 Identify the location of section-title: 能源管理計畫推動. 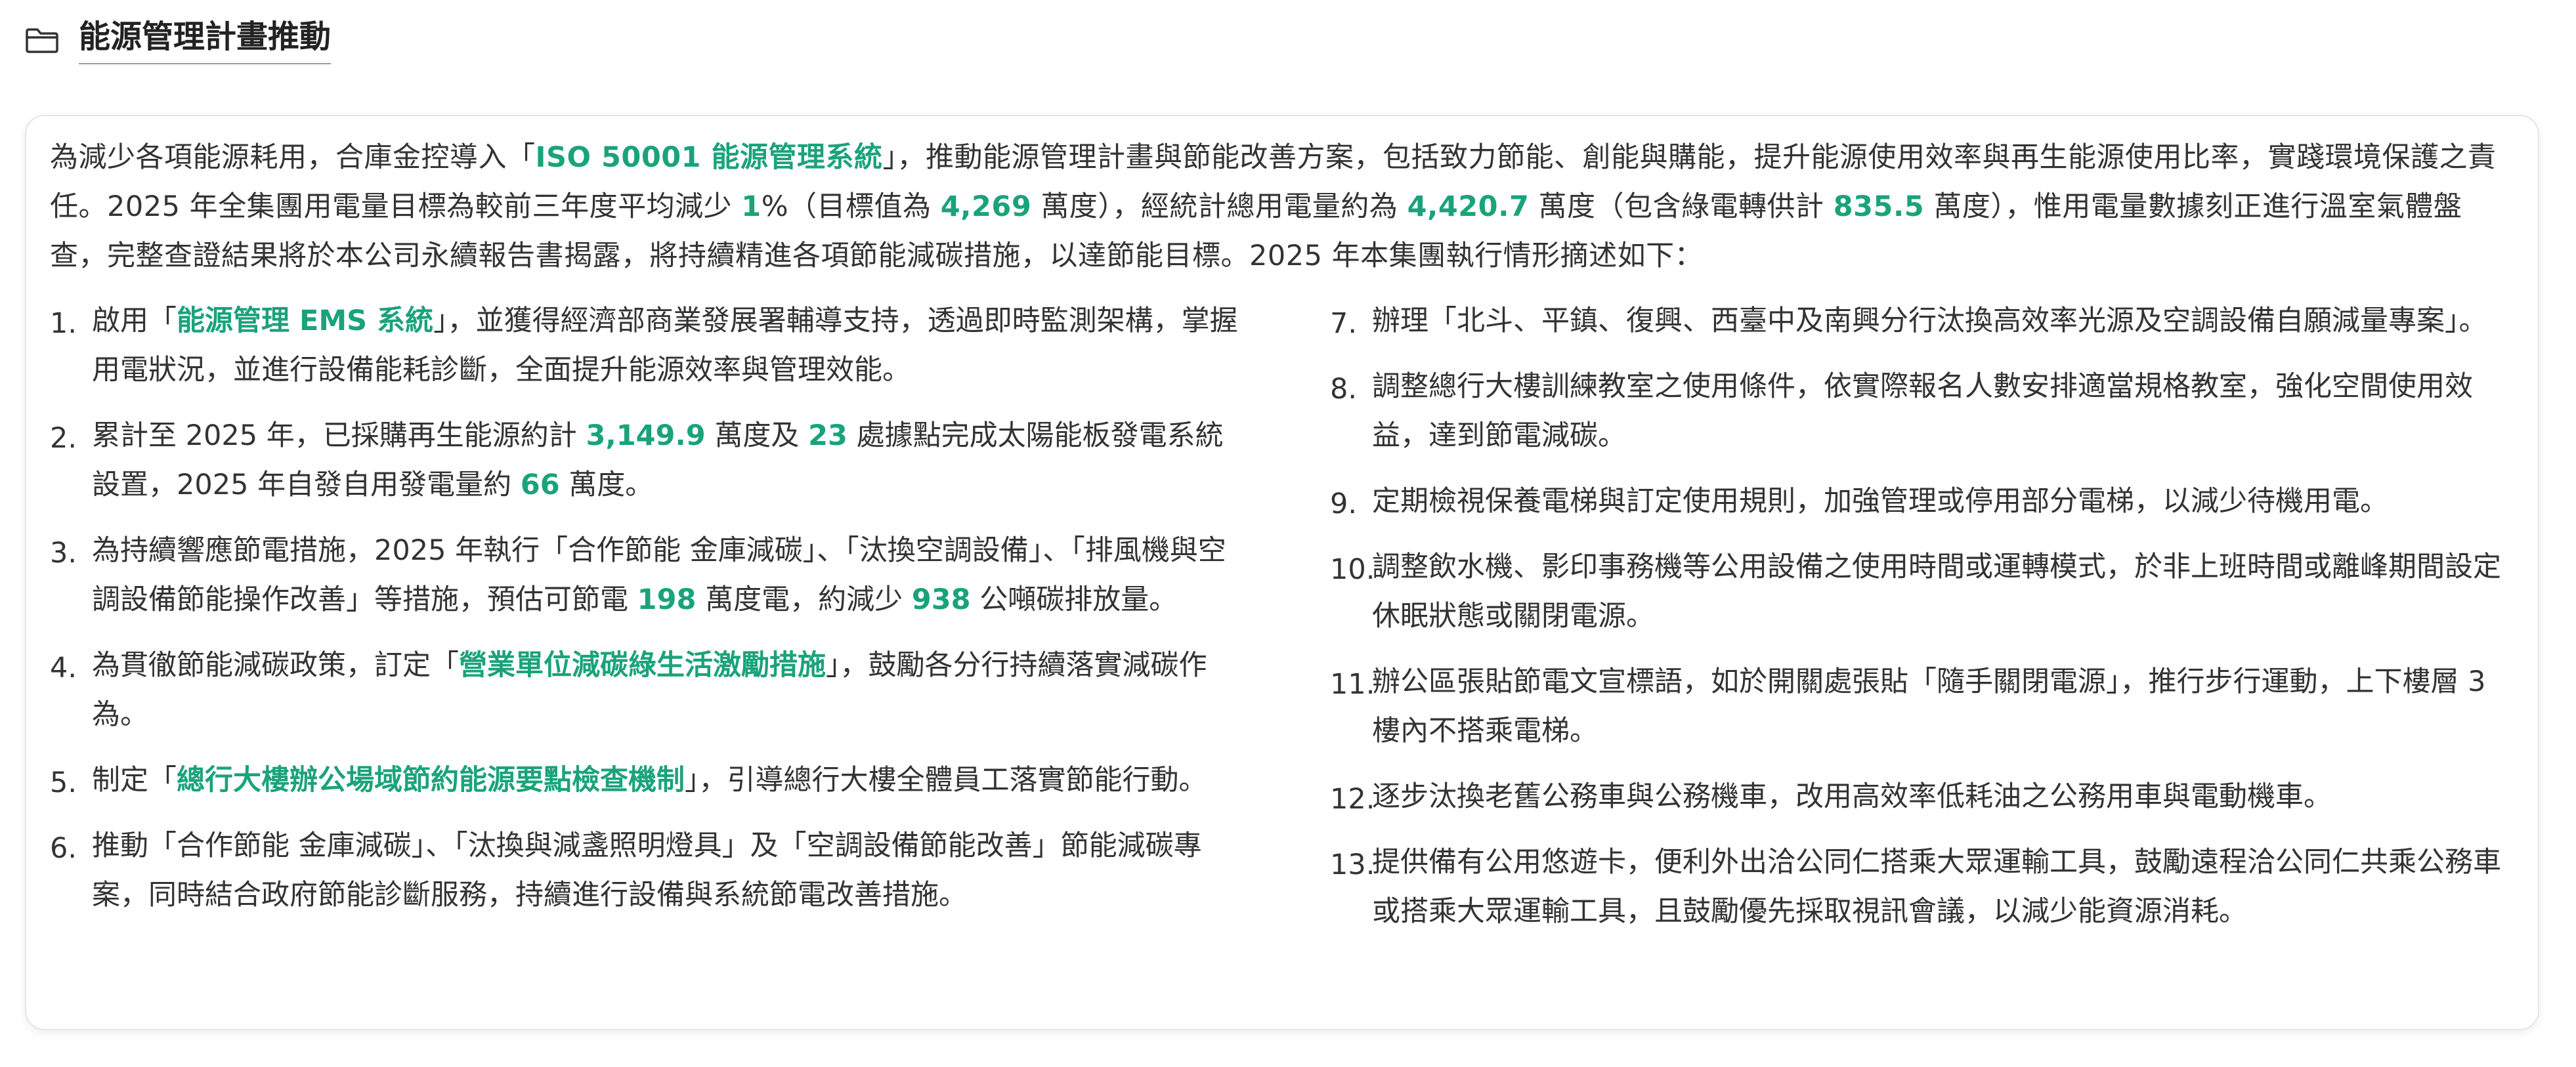
(205, 40).